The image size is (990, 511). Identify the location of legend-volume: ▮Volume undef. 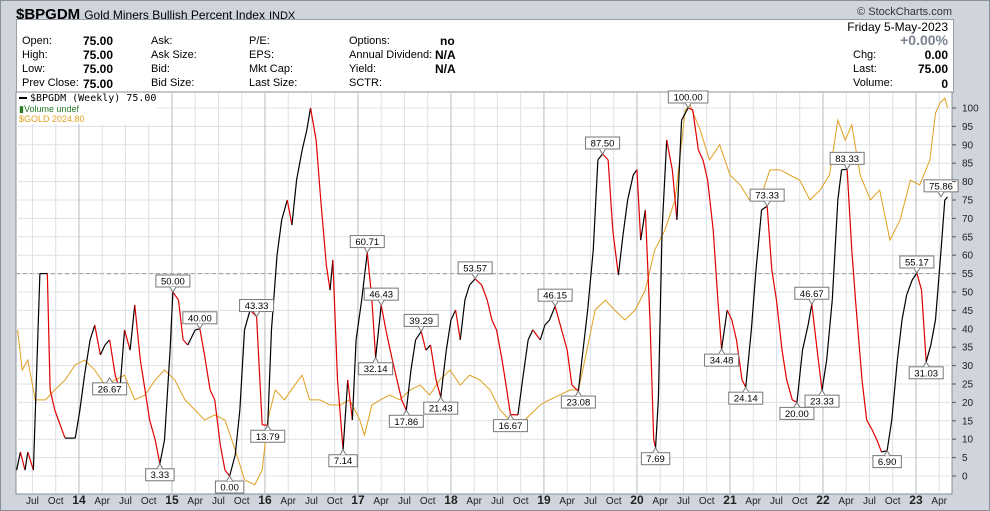
(87, 109).